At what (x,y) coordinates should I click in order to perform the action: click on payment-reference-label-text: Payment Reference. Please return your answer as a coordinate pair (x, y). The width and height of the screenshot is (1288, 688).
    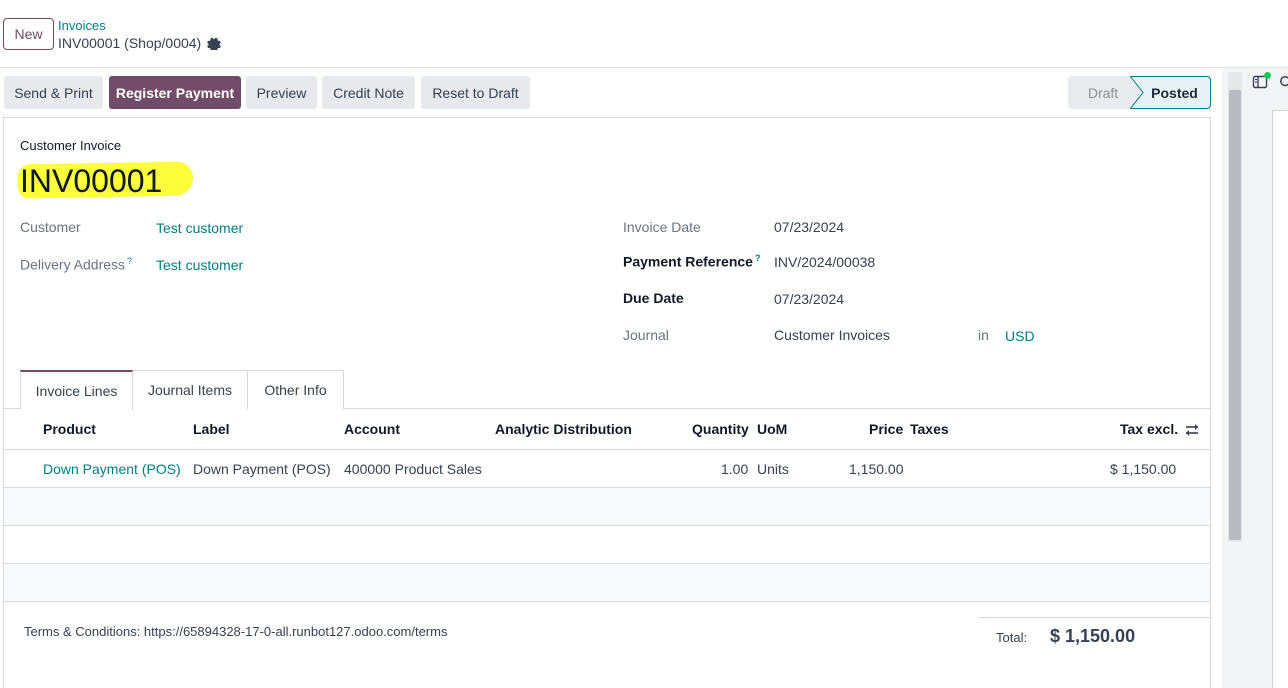
    Looking at the image, I should click on (688, 261).